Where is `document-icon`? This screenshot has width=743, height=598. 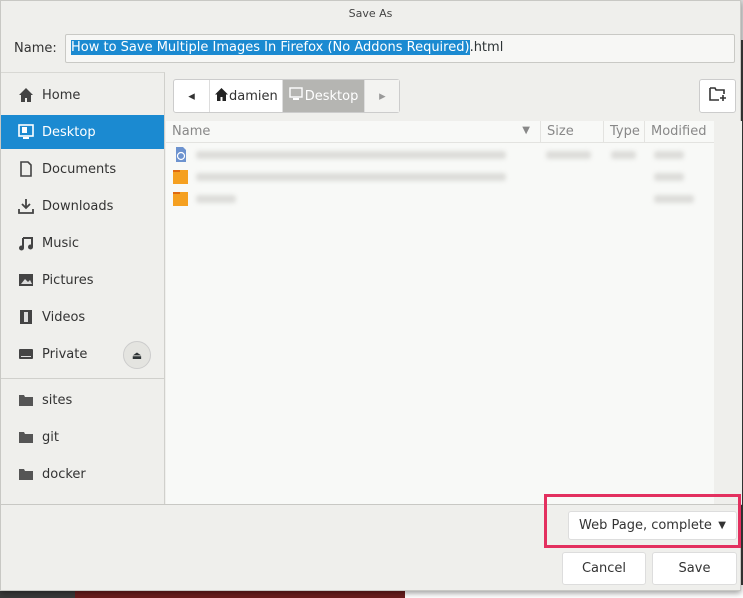
document-icon is located at coordinates (25, 169).